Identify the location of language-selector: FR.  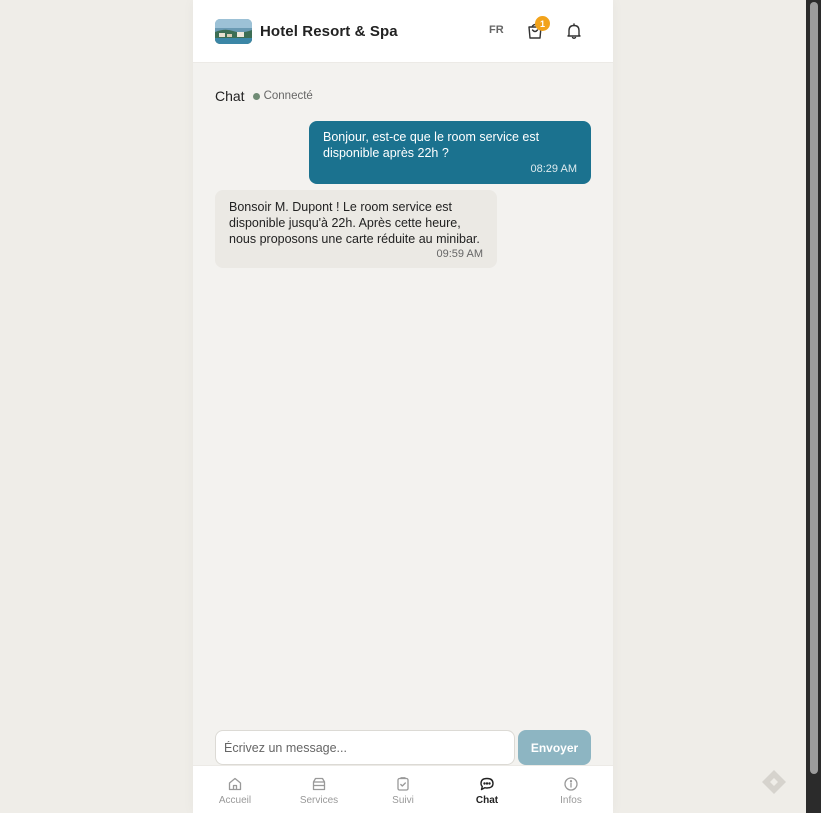
(496, 30).